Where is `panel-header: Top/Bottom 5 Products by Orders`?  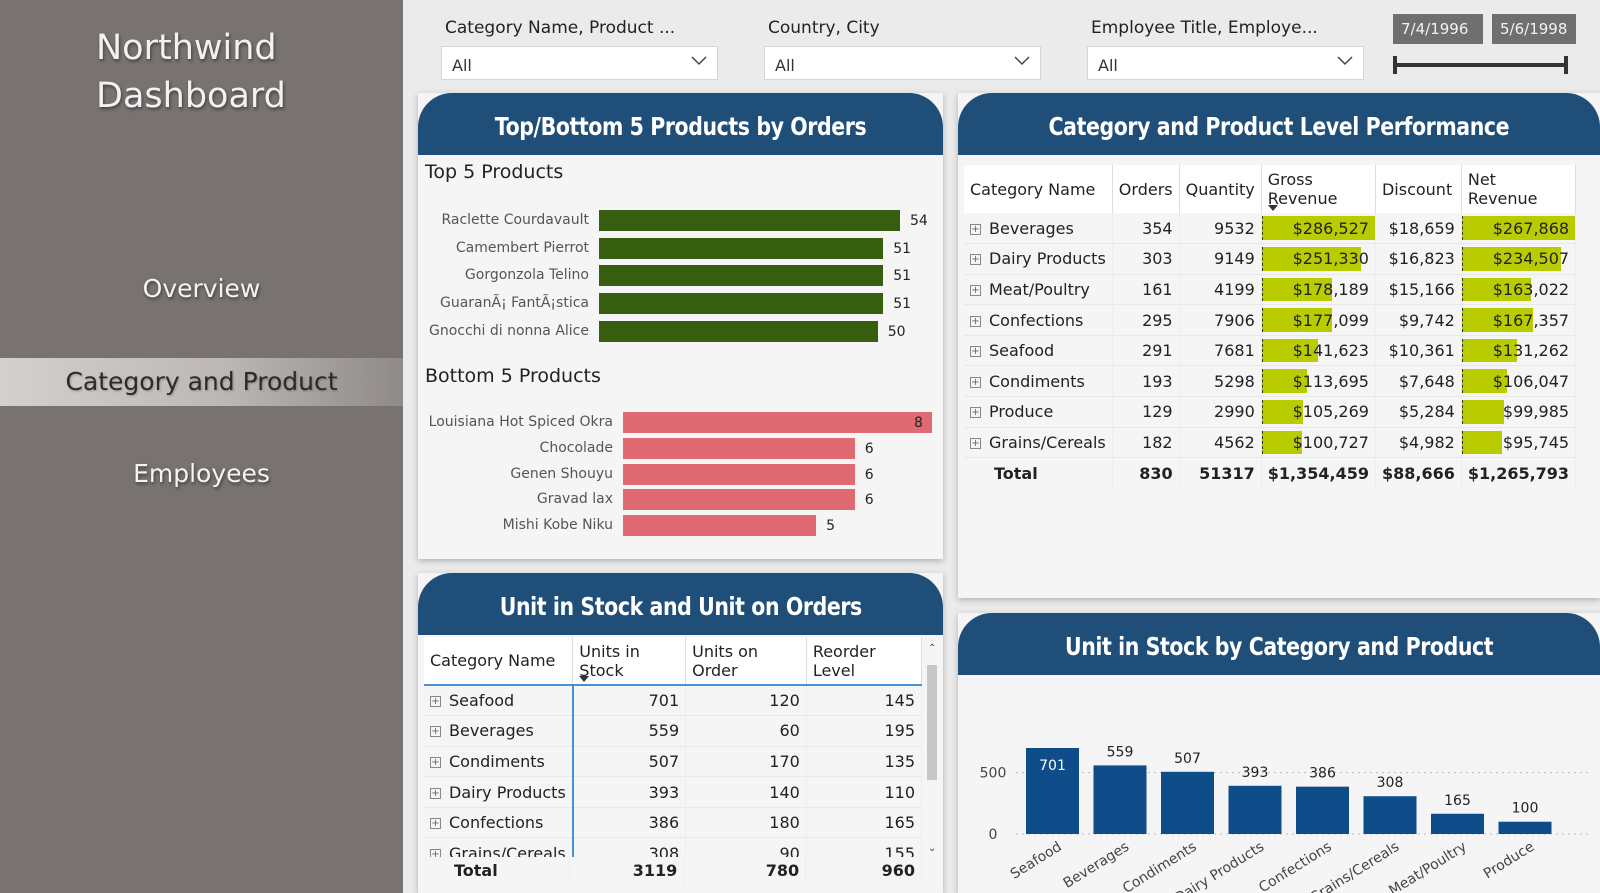
panel-header: Top/Bottom 5 Products by Orders is located at coordinates (680, 124).